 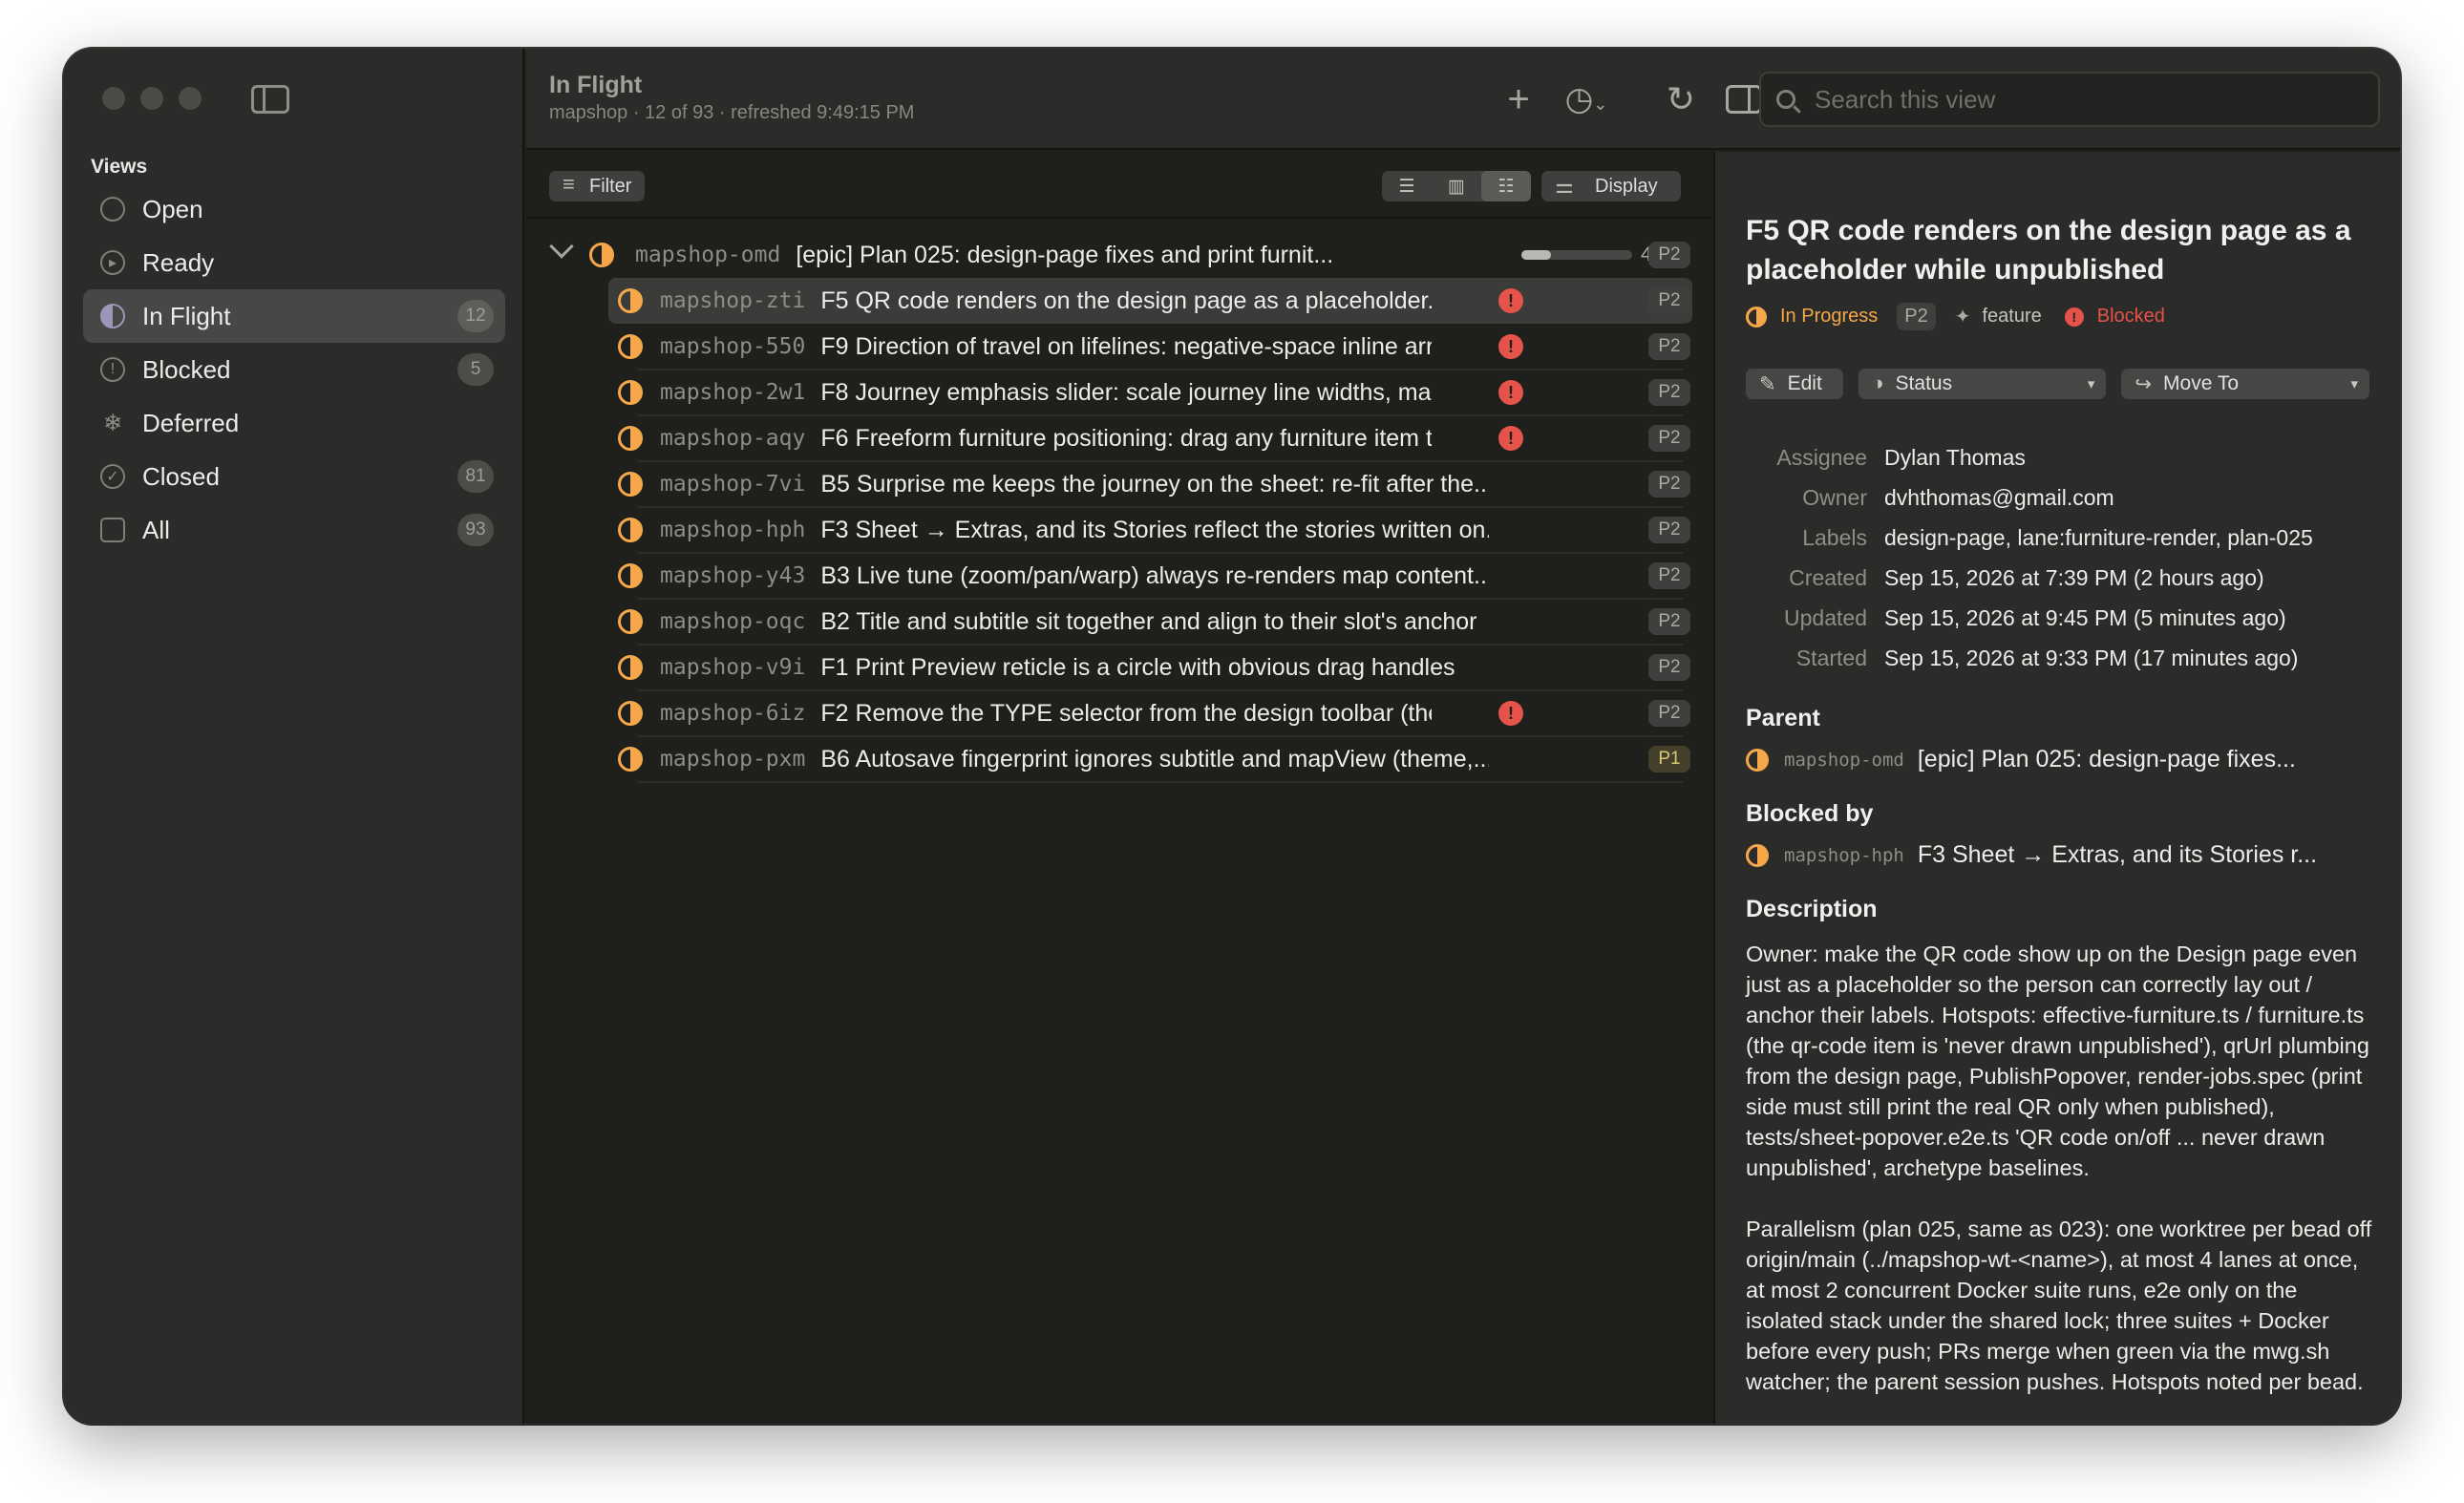 What do you see at coordinates (112, 316) in the screenshot?
I see `half-circle-icon` at bounding box center [112, 316].